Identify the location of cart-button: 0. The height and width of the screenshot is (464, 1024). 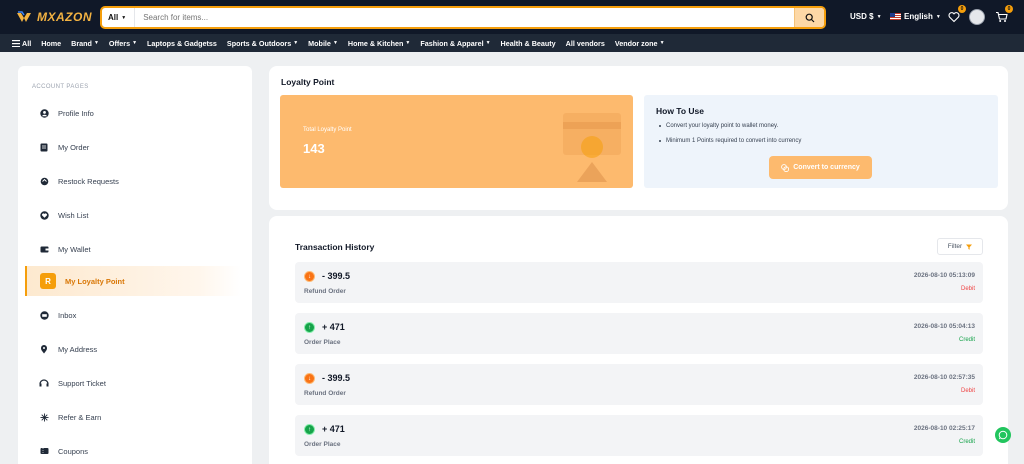
(1003, 15).